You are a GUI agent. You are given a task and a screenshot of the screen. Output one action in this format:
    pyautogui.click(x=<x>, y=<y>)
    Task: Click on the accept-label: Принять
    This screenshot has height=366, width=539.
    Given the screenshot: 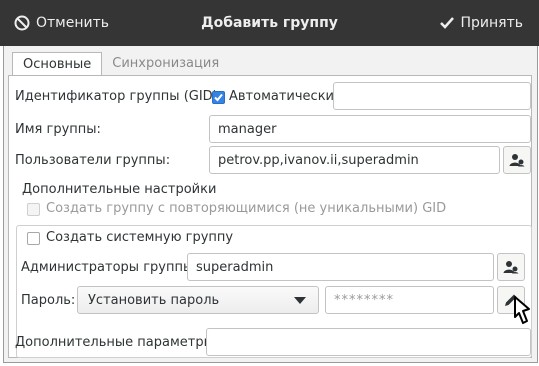 What is the action you would take?
    pyautogui.click(x=492, y=23)
    